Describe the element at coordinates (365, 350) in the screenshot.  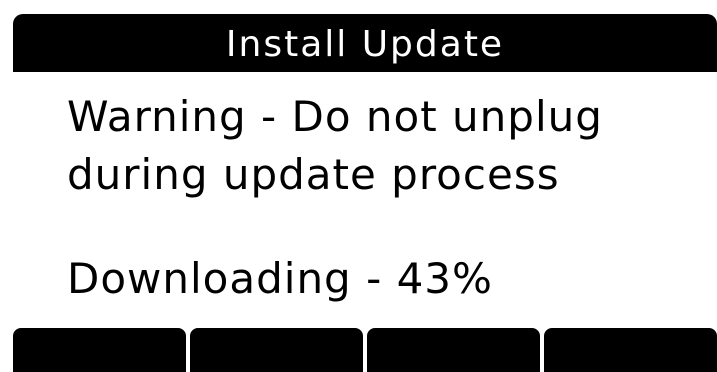
I see `softkey-bar` at that location.